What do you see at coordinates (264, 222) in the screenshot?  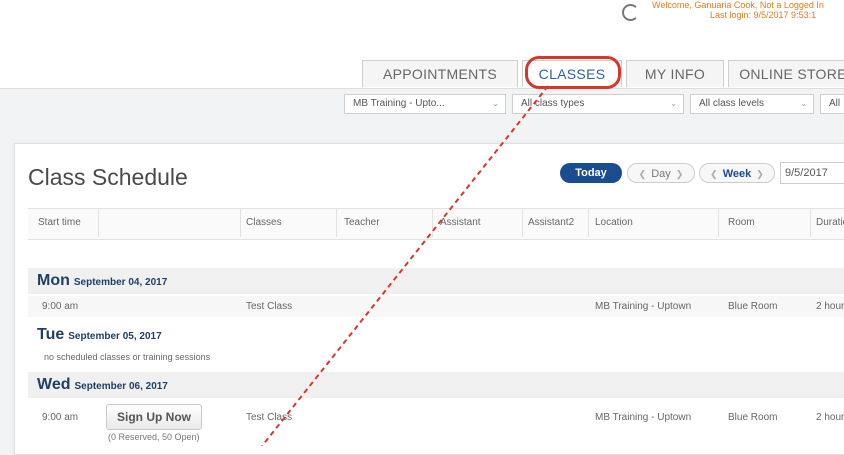 I see `column-header-classes: Classes` at bounding box center [264, 222].